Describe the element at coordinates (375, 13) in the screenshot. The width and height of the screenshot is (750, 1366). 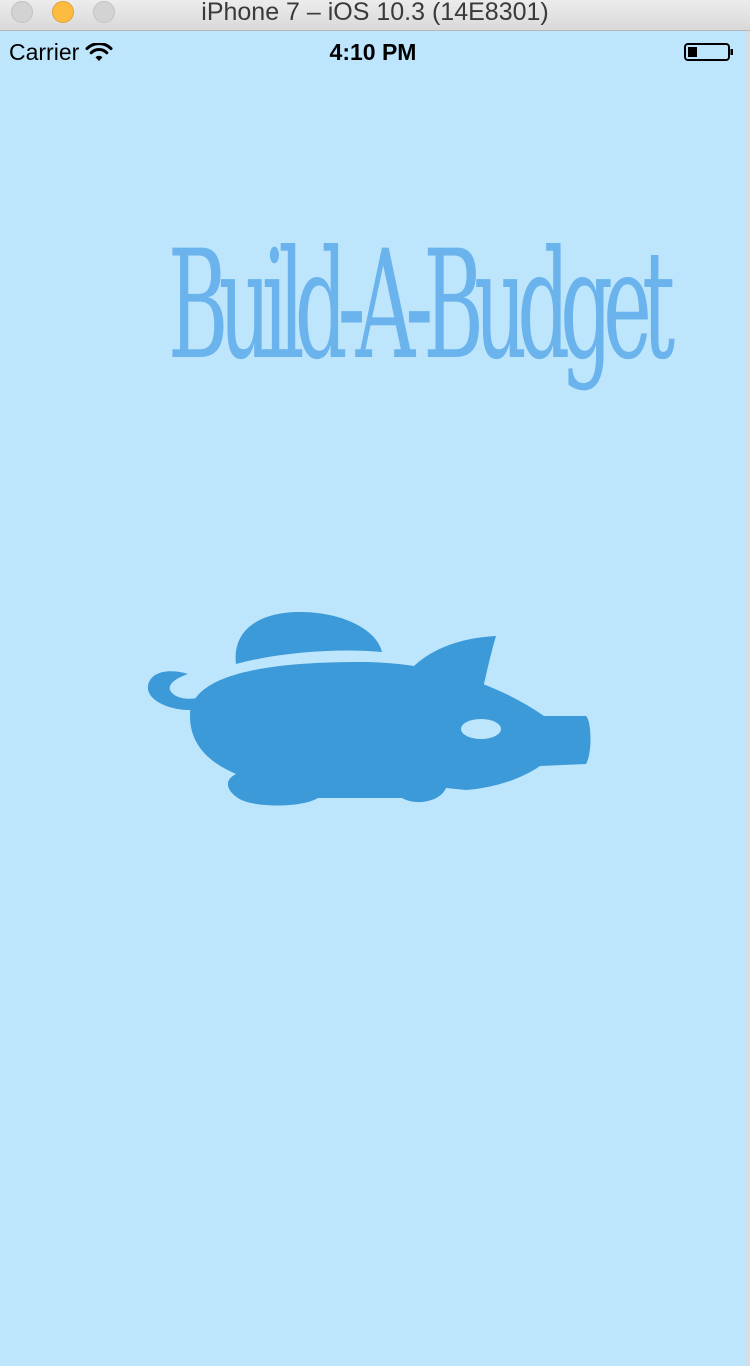
I see `window-title: iPhone 7 – iOS 10.3 (14E8301)` at that location.